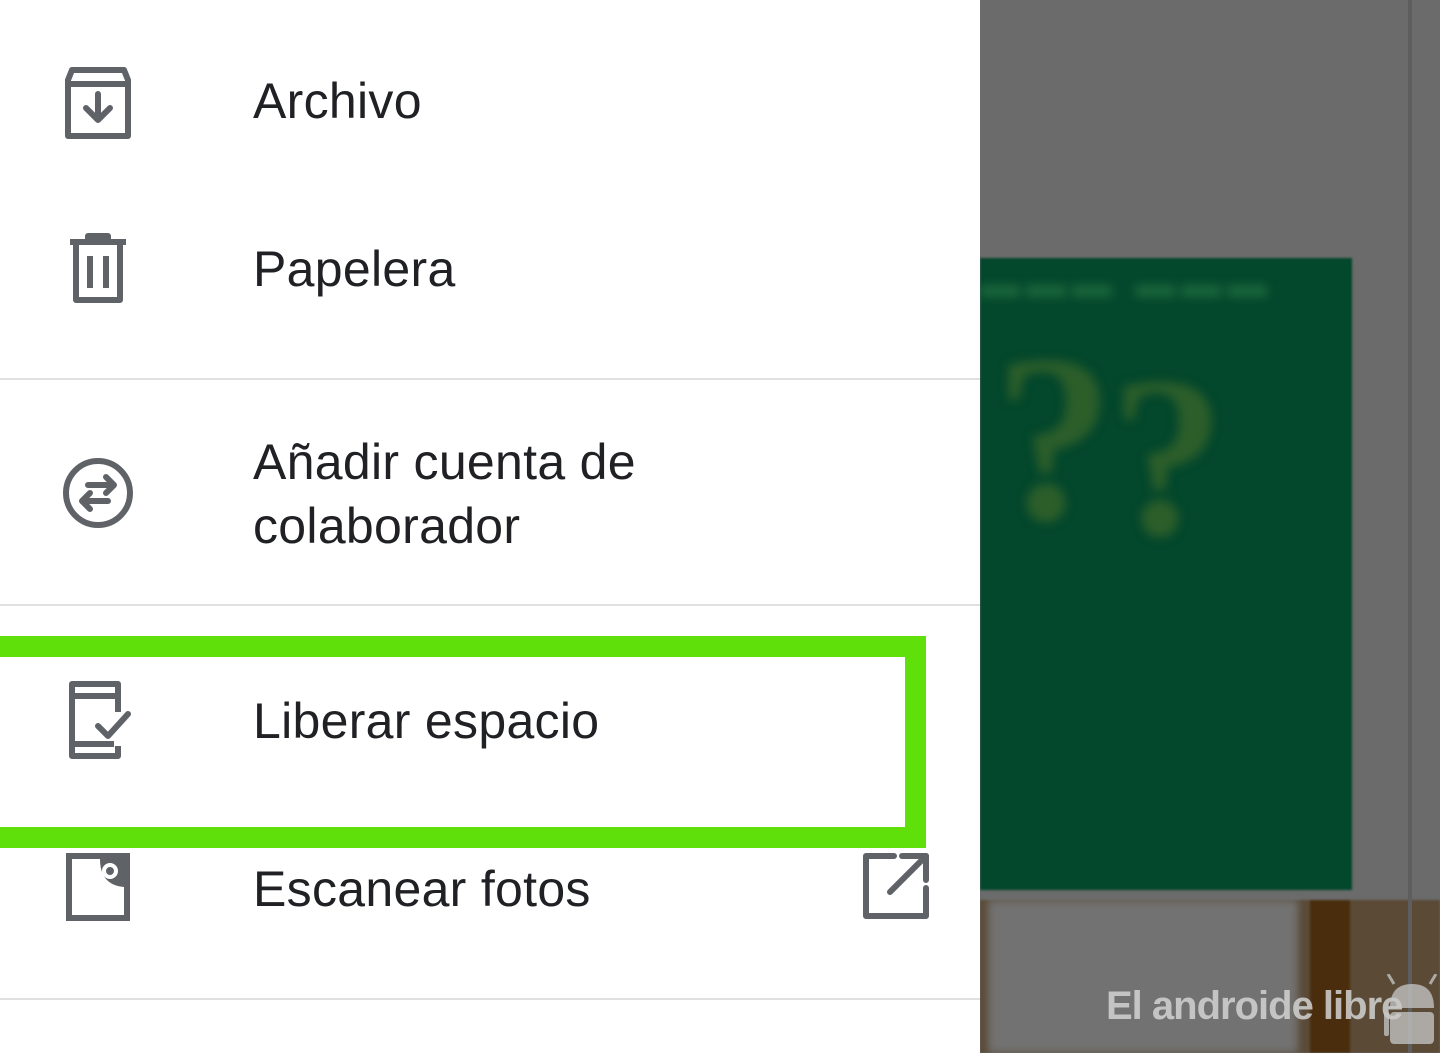  What do you see at coordinates (422, 889) in the screenshot?
I see `drawer-item-label: Escanear fotos` at bounding box center [422, 889].